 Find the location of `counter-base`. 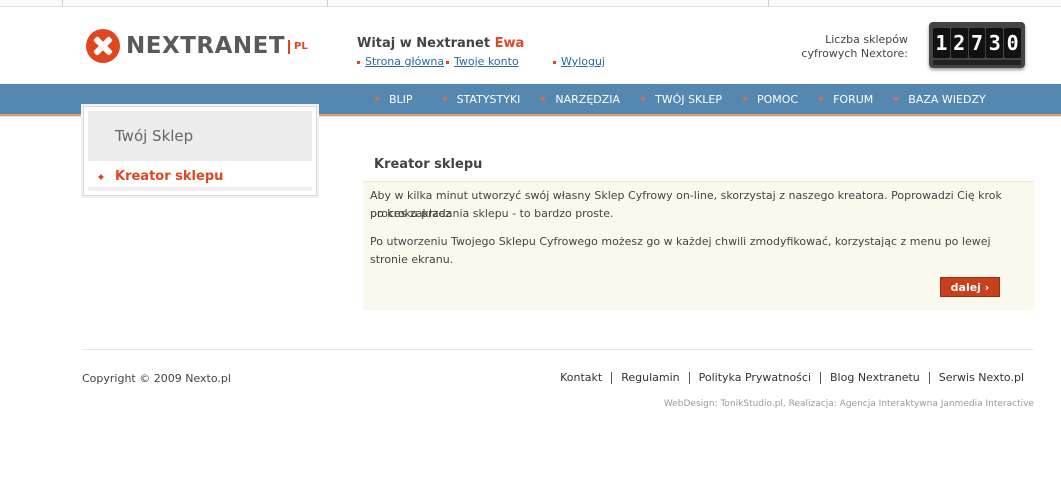

counter-base is located at coordinates (977, 62).